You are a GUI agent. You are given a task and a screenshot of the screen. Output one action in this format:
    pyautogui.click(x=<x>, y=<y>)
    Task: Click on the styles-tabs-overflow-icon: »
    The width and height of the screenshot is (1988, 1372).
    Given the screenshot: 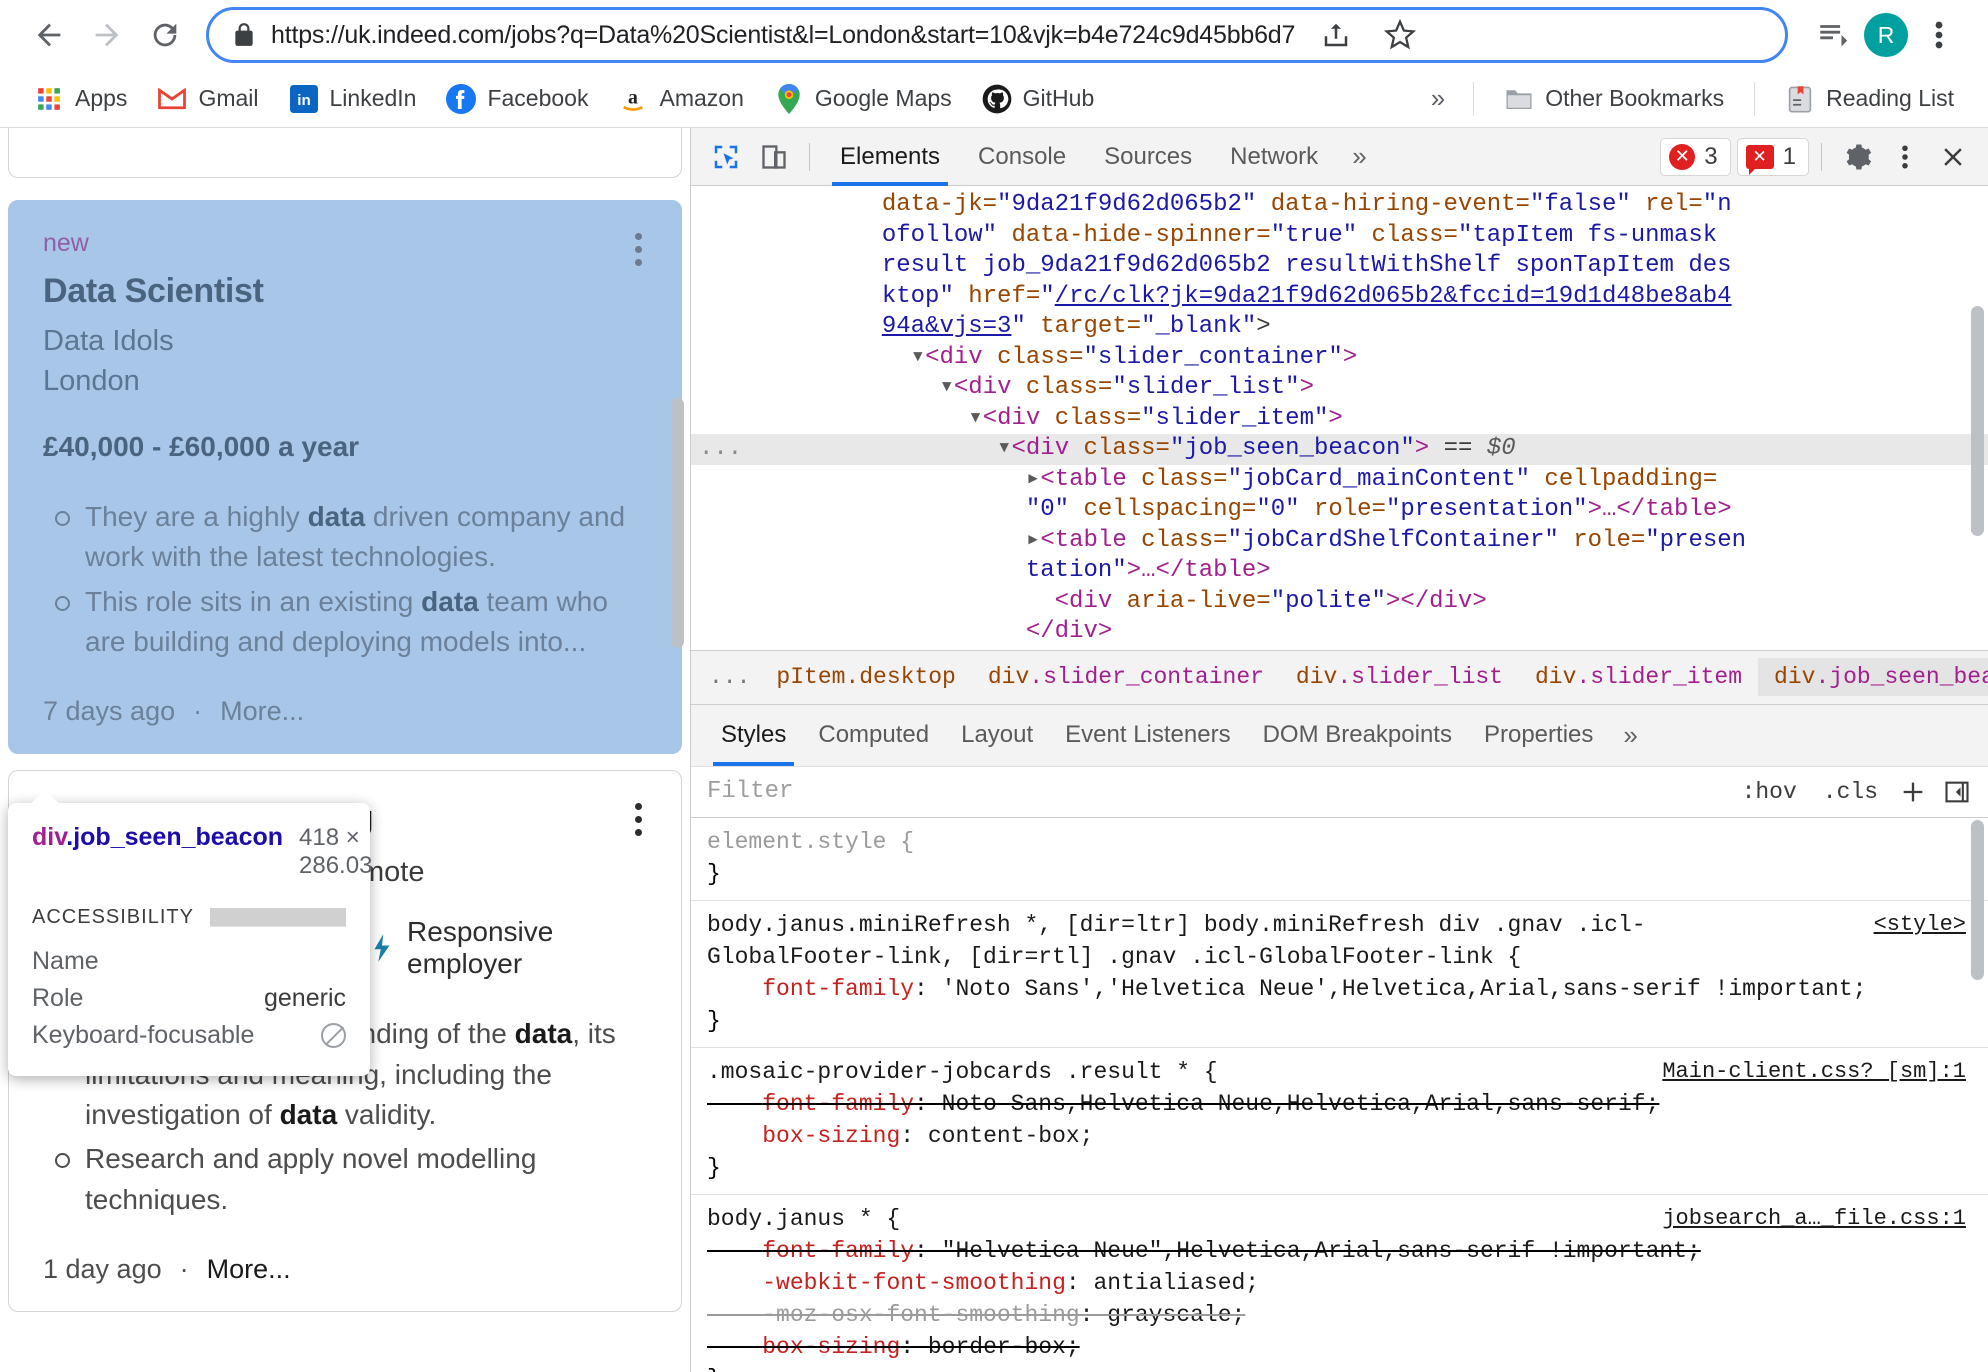 What is the action you would take?
    pyautogui.click(x=1630, y=735)
    